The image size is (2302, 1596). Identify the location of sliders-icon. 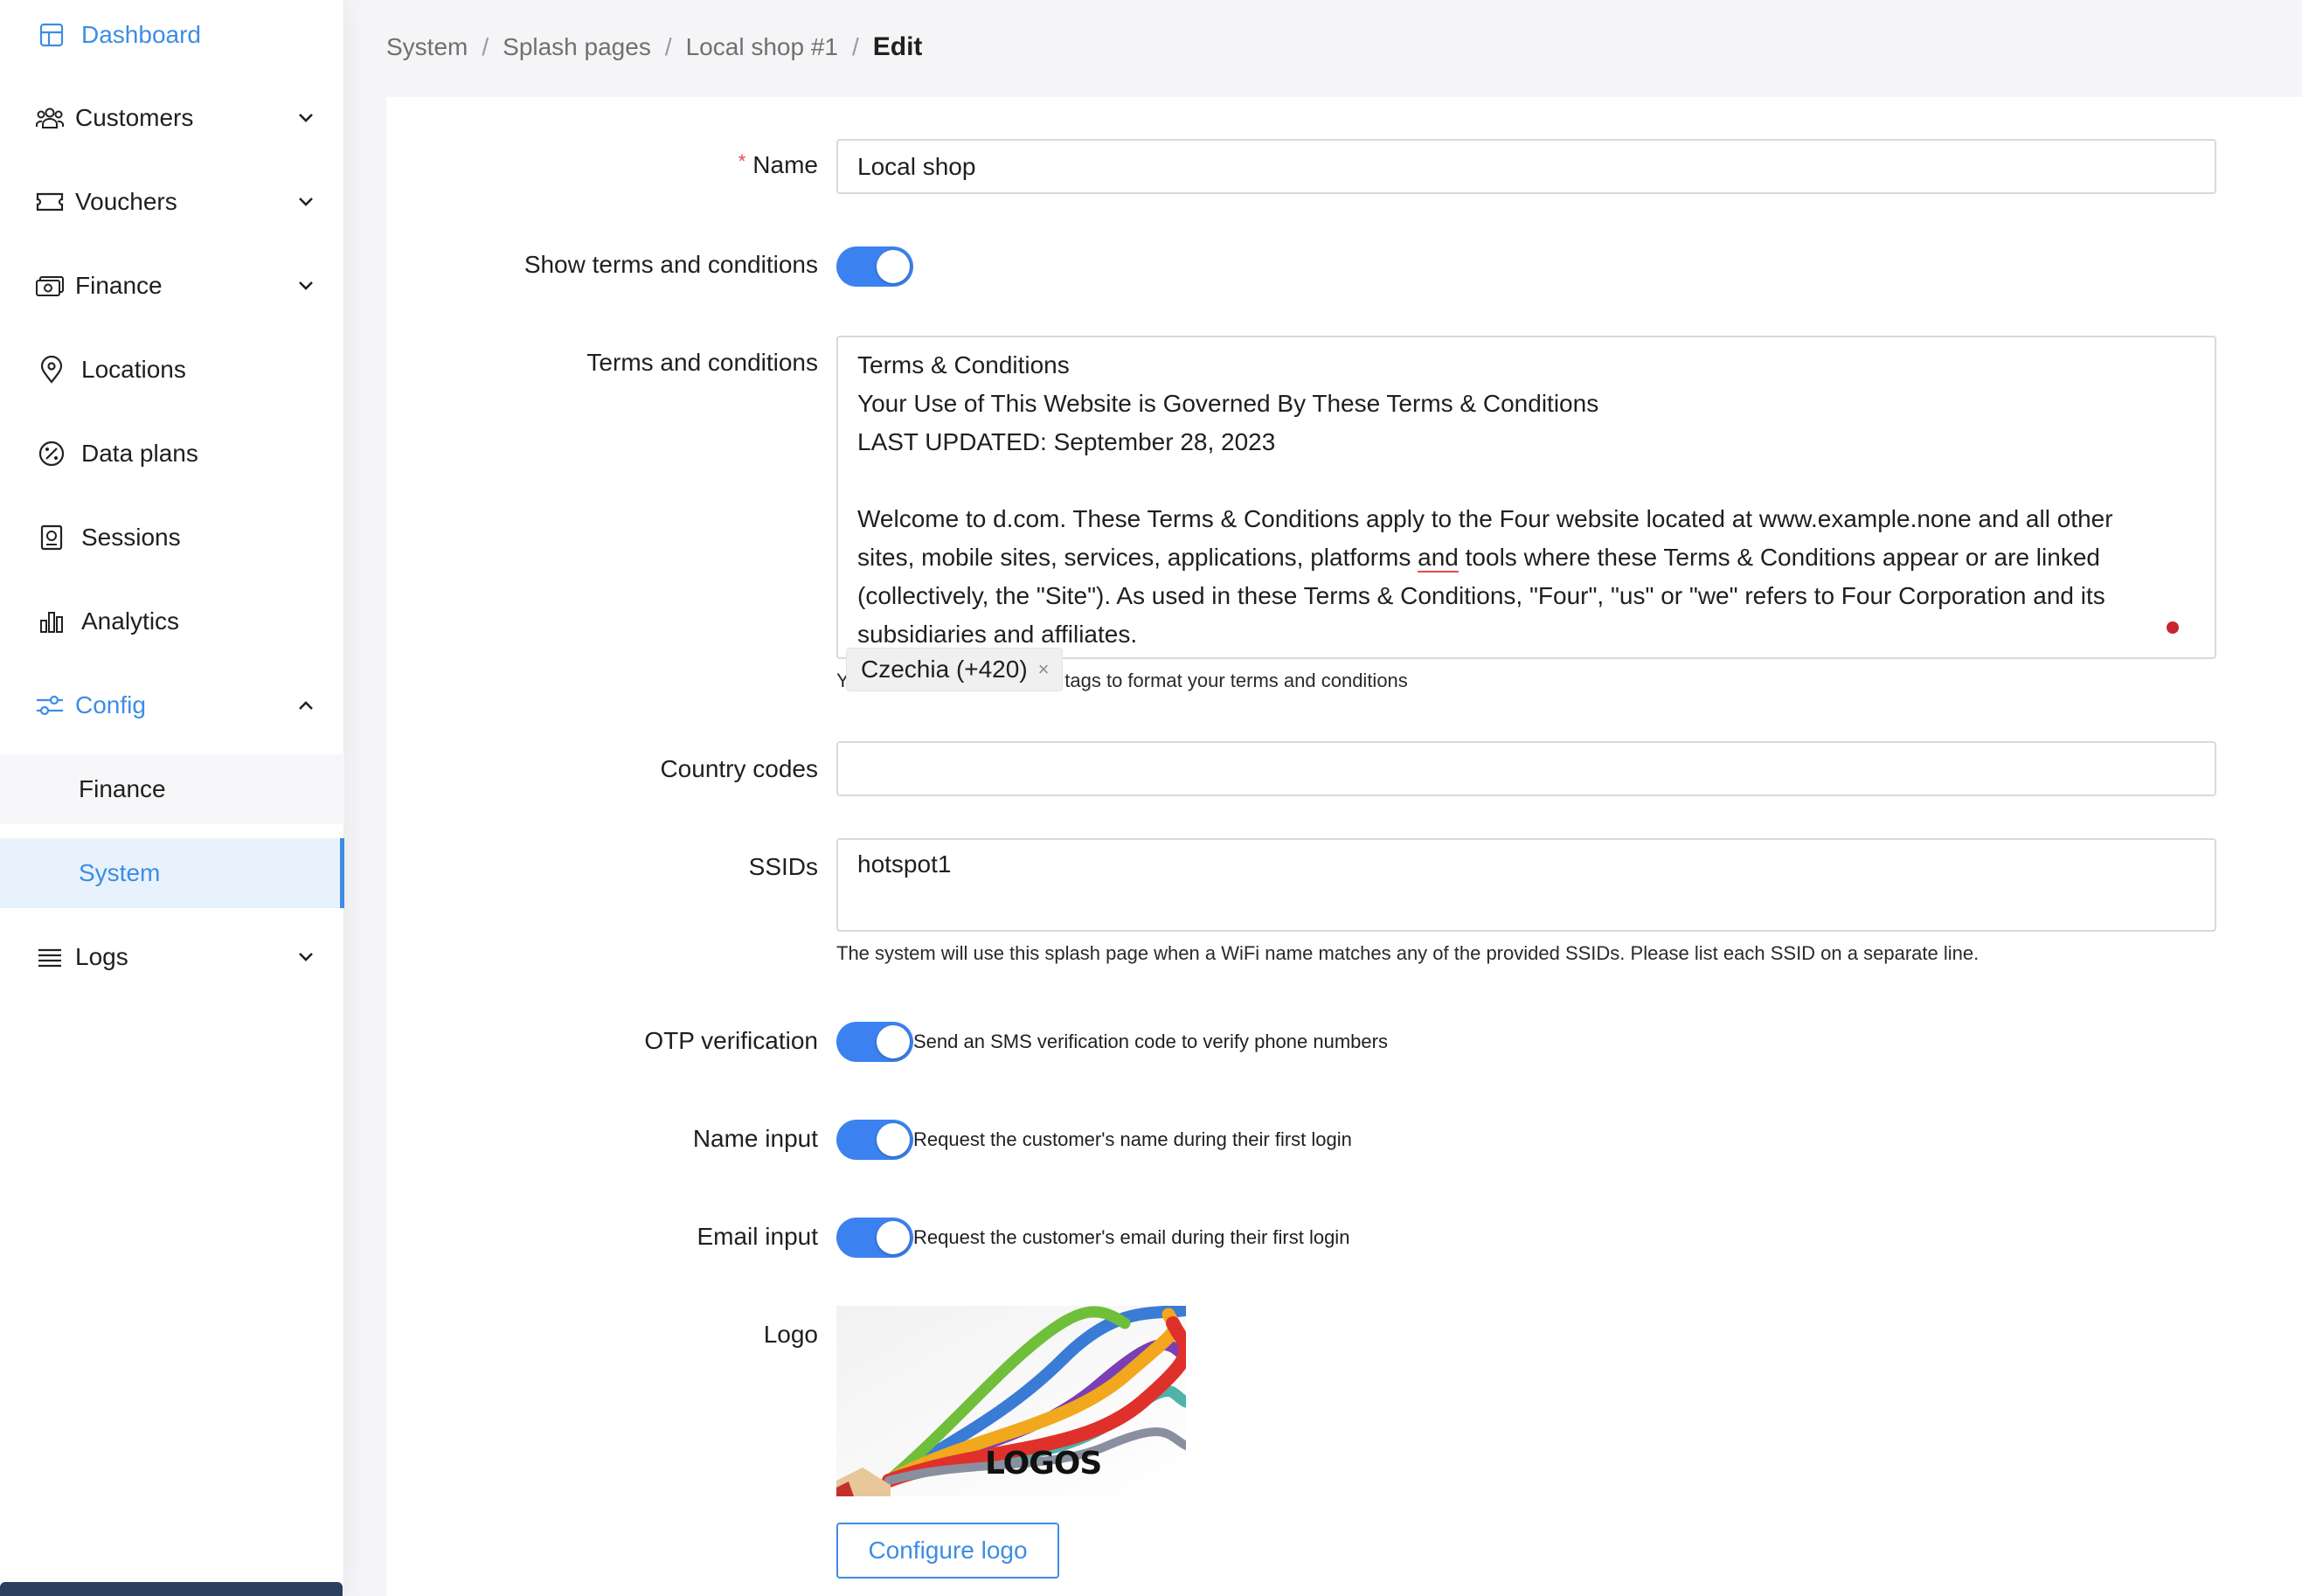
(50, 705).